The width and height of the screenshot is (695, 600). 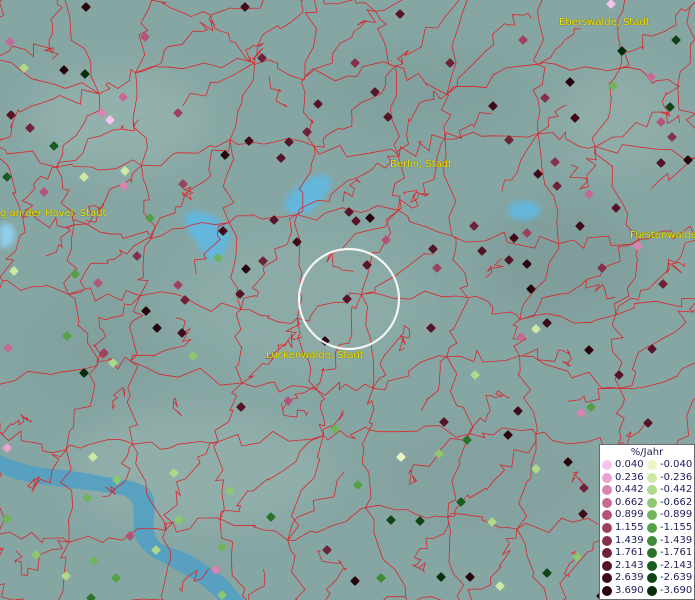 I want to click on legend-value: 1.155, so click(x=629, y=527).